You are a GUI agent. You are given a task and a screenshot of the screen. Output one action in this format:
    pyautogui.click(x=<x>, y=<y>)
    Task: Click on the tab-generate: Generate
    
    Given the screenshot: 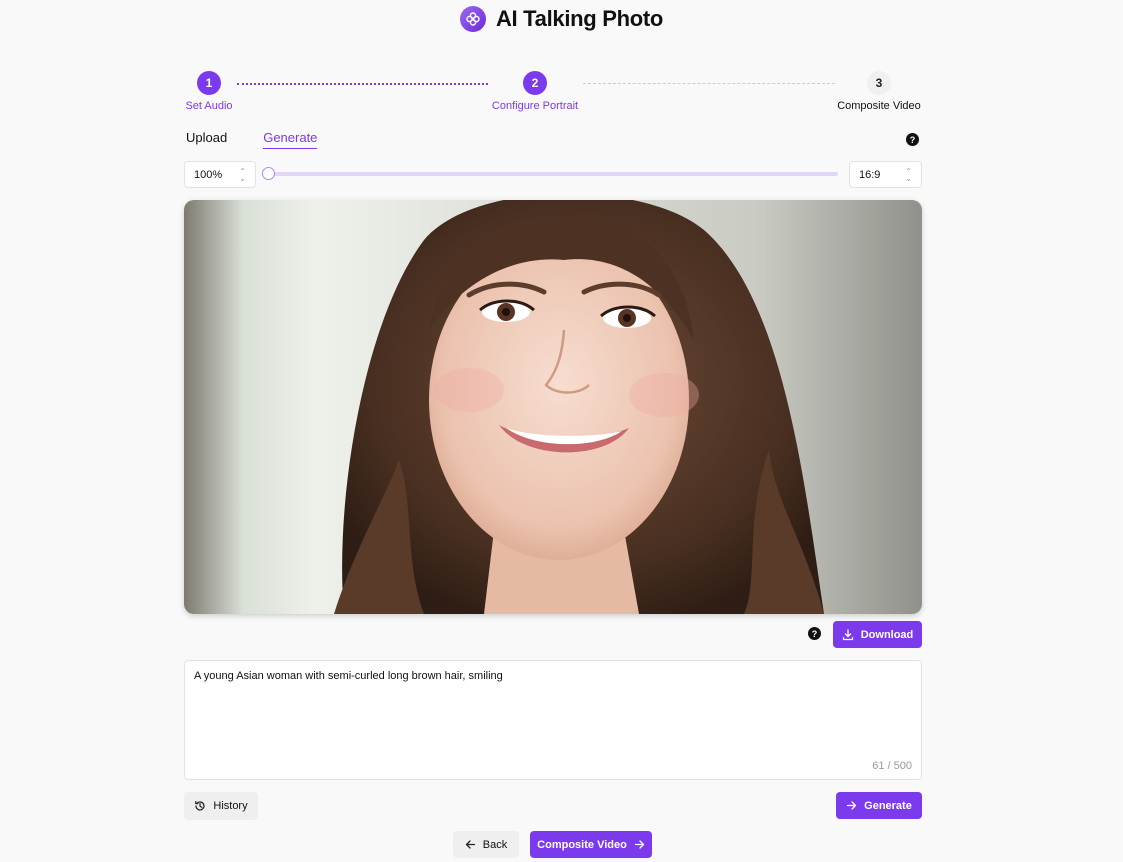 What is the action you would take?
    pyautogui.click(x=290, y=139)
    